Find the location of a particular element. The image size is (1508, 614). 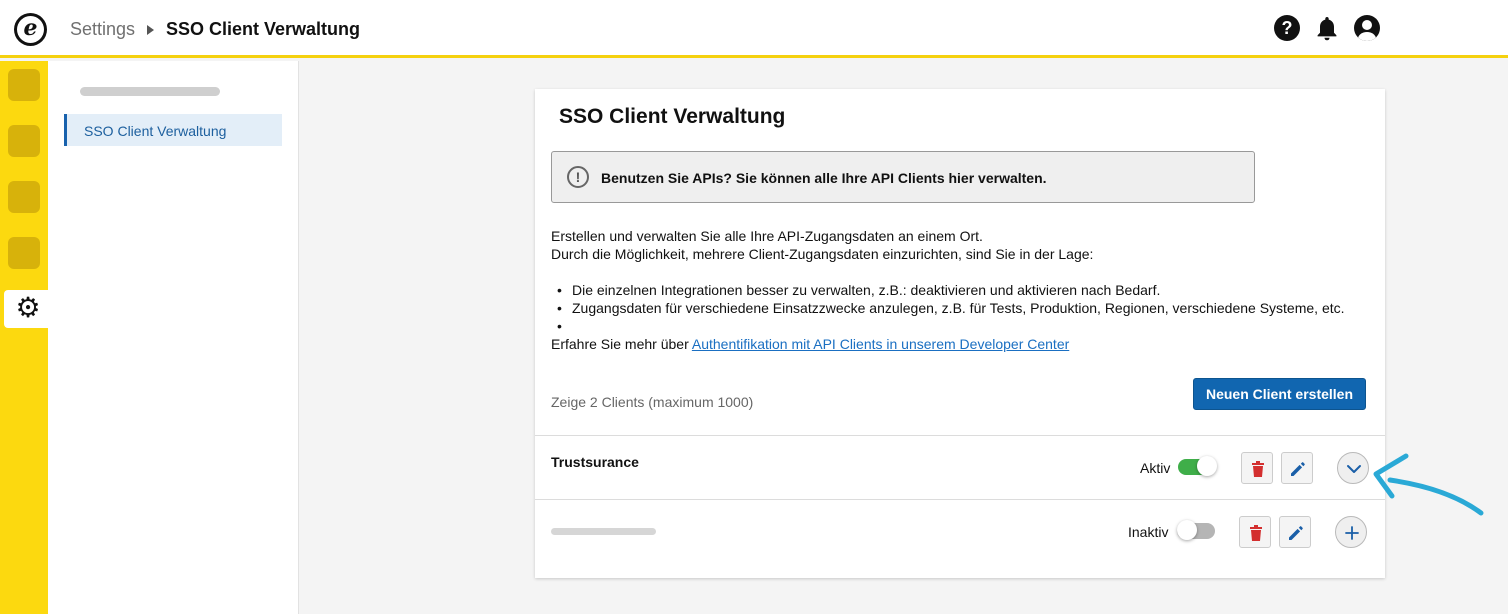

client-status: Aktiv is located at coordinates (1155, 468).